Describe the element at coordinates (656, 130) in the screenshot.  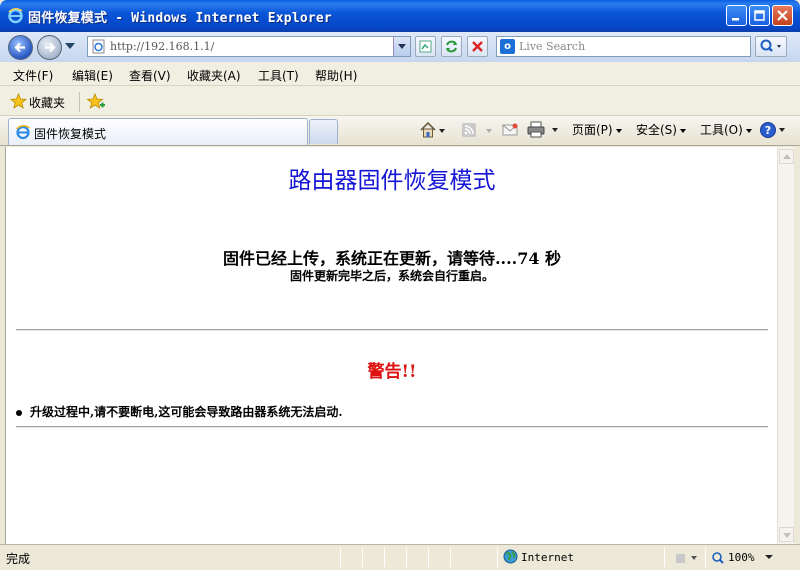
I see `safety-menu-label: 安全(S)` at that location.